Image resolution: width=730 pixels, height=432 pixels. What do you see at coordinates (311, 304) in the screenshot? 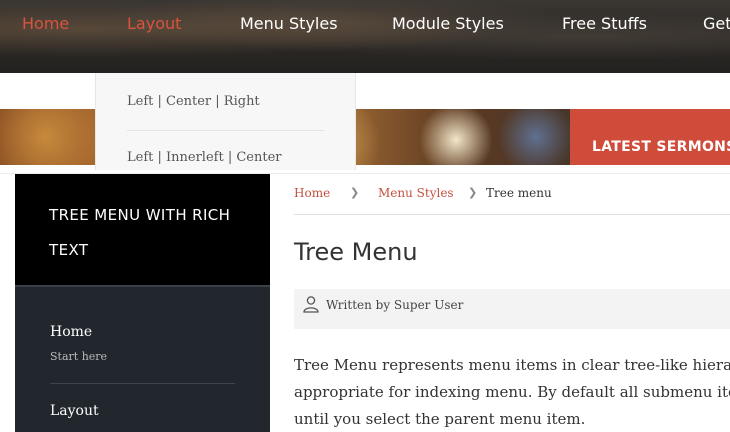
I see `user-icon` at bounding box center [311, 304].